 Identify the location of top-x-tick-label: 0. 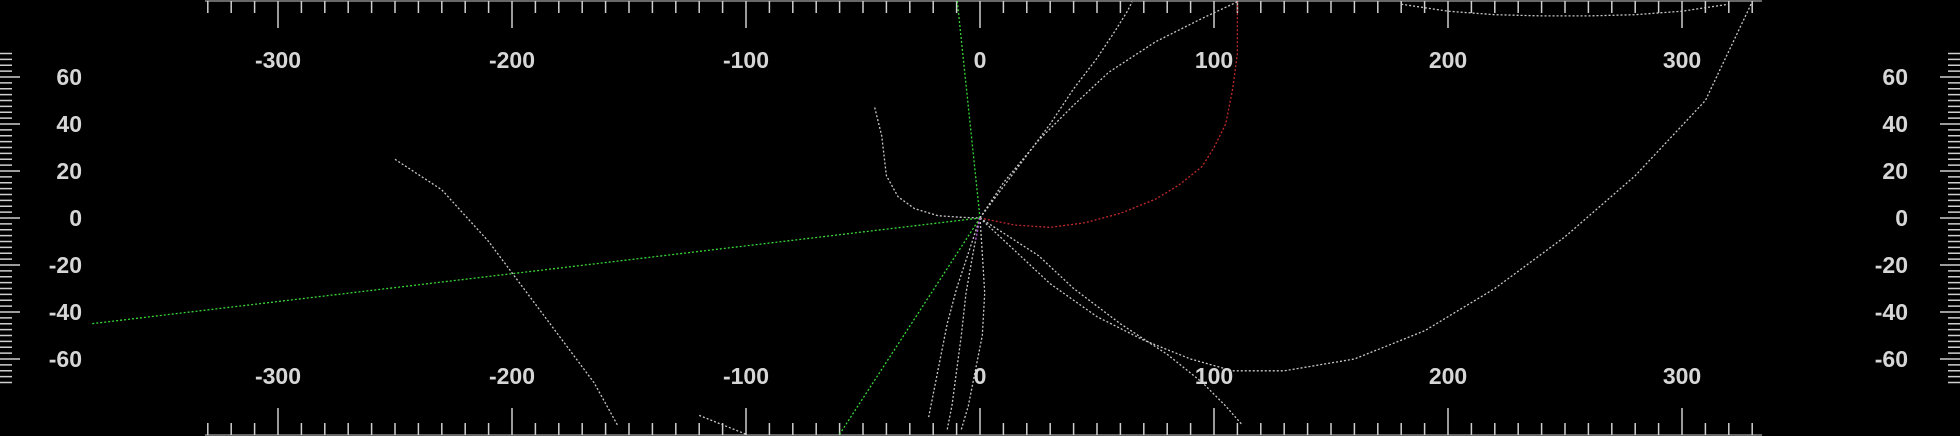
(980, 60).